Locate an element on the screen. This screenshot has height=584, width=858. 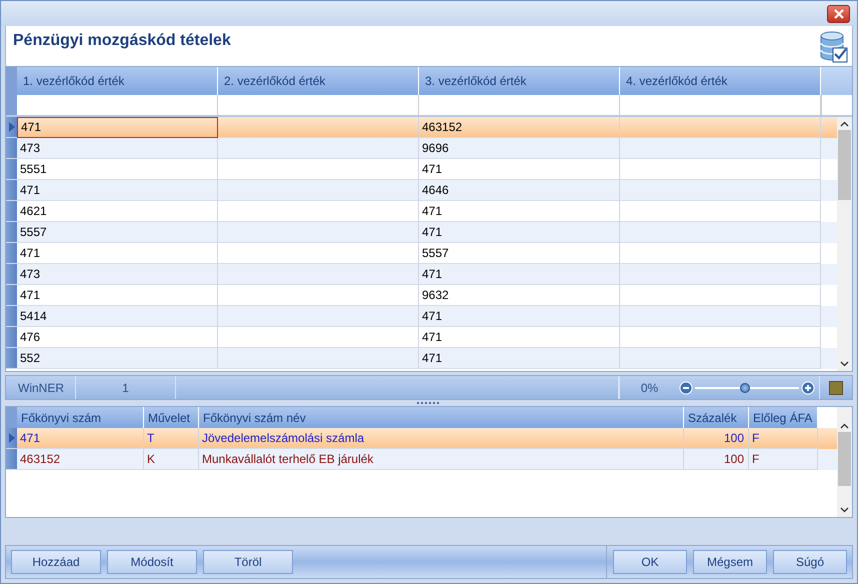
column-header: Művelet is located at coordinates (171, 417).